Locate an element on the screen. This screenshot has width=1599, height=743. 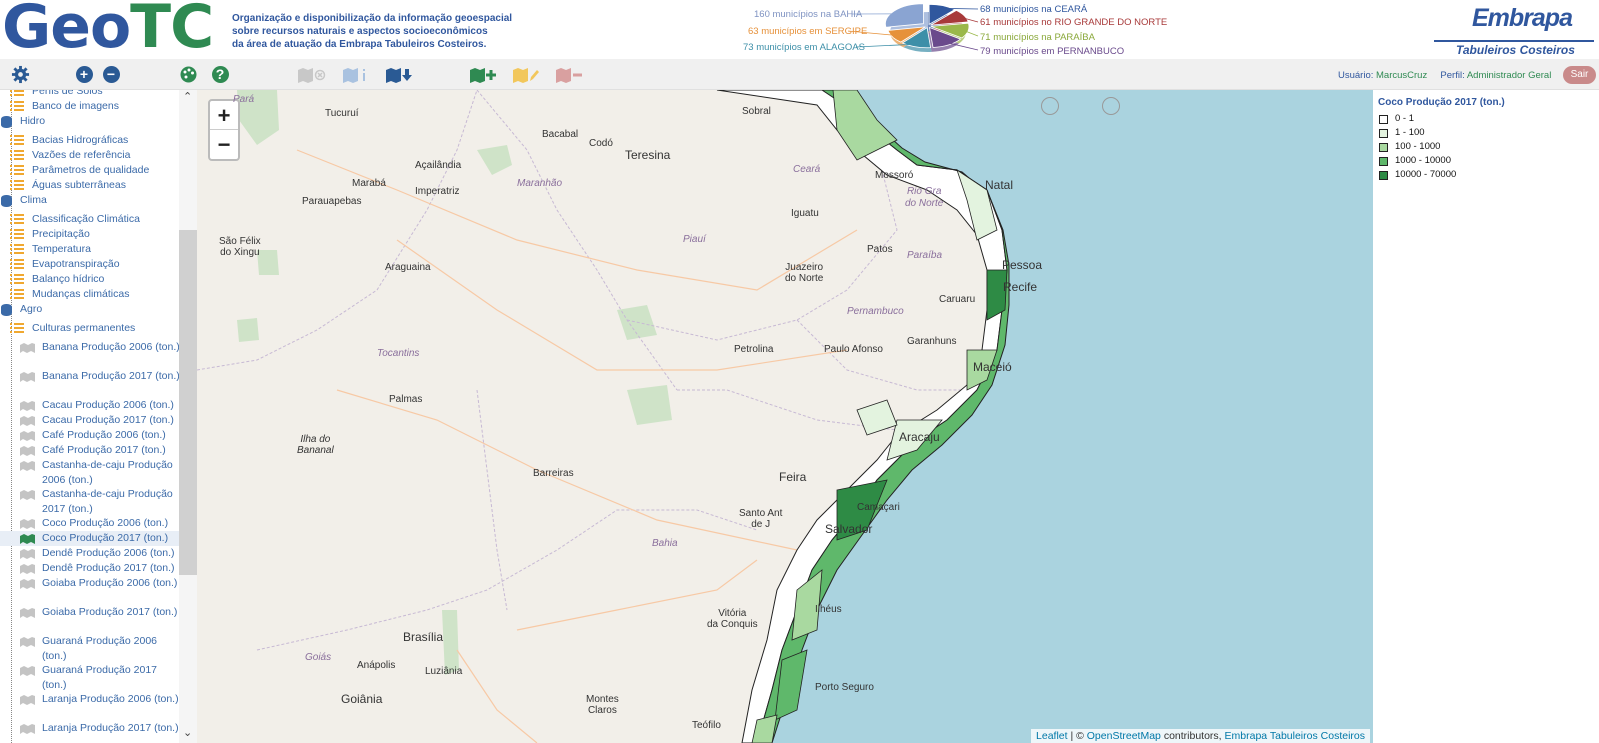
embrapa-logo: Embrapa Tabuleiros Costeiros is located at coordinates (1514, 29).